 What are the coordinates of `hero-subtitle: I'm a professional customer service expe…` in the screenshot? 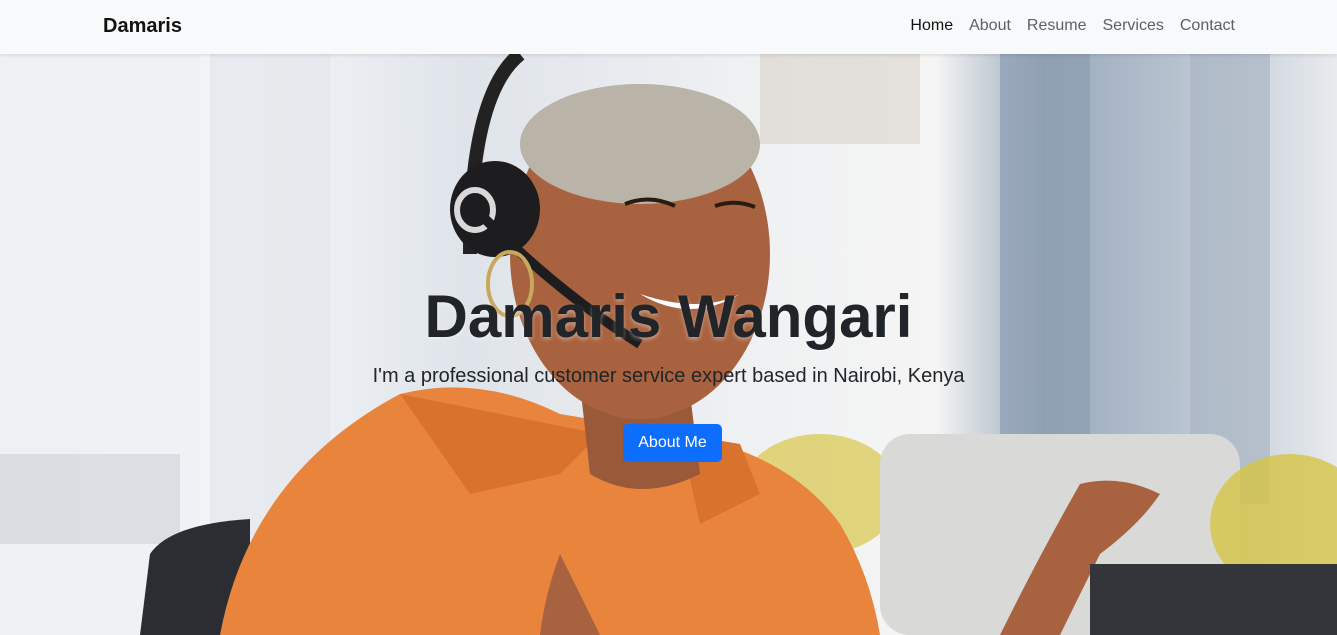 It's located at (668, 376).